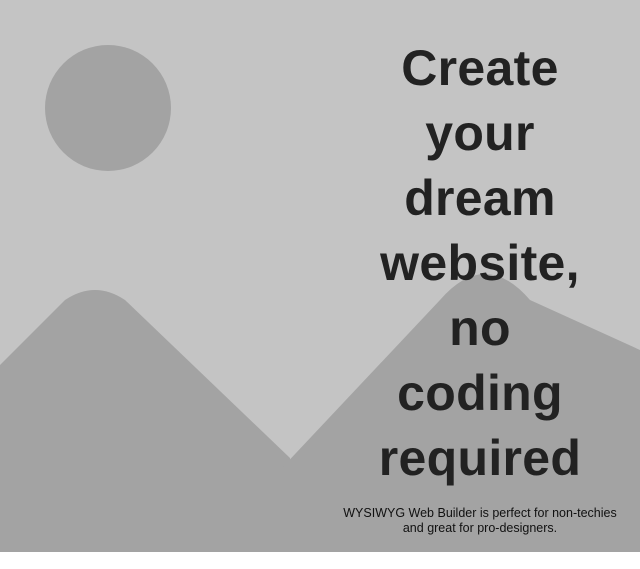  Describe the element at coordinates (320, 560) in the screenshot. I see `page-bottom-strip` at that location.